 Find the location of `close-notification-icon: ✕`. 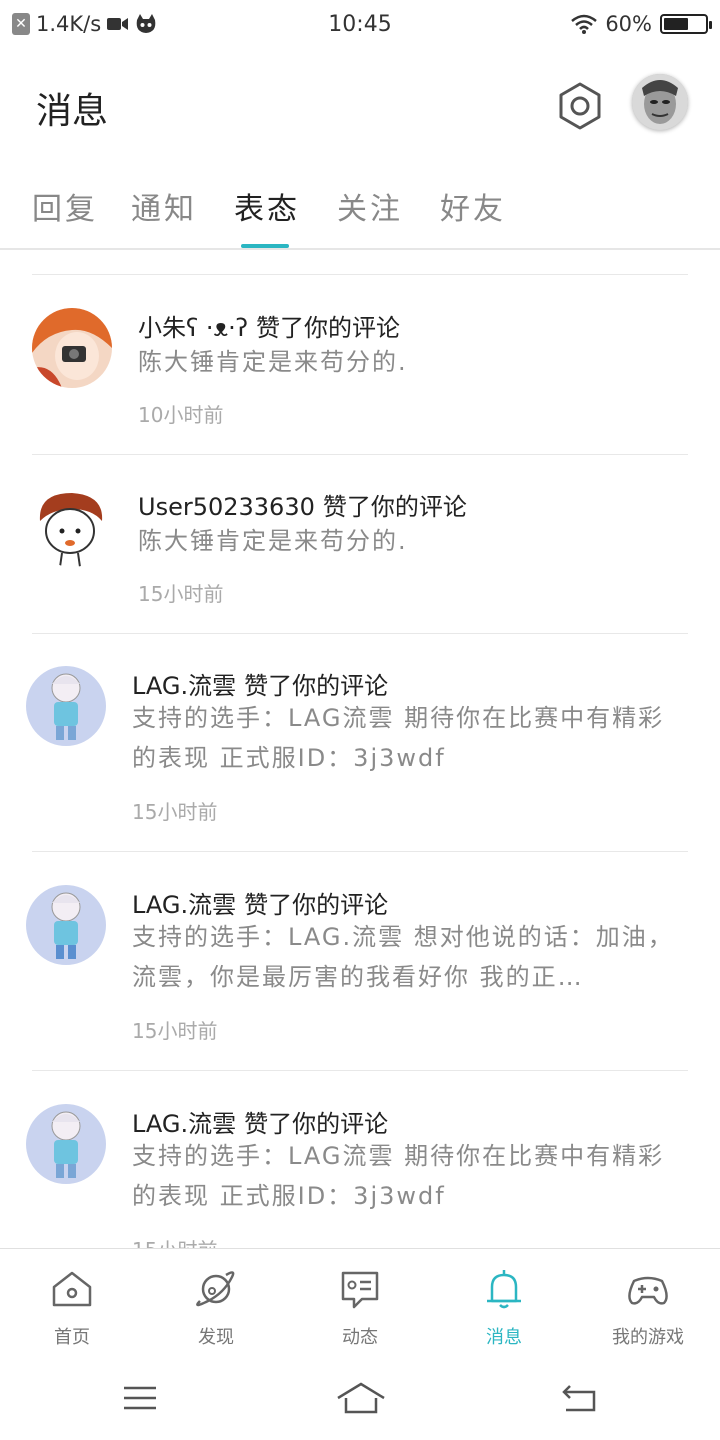

close-notification-icon: ✕ is located at coordinates (21, 24).